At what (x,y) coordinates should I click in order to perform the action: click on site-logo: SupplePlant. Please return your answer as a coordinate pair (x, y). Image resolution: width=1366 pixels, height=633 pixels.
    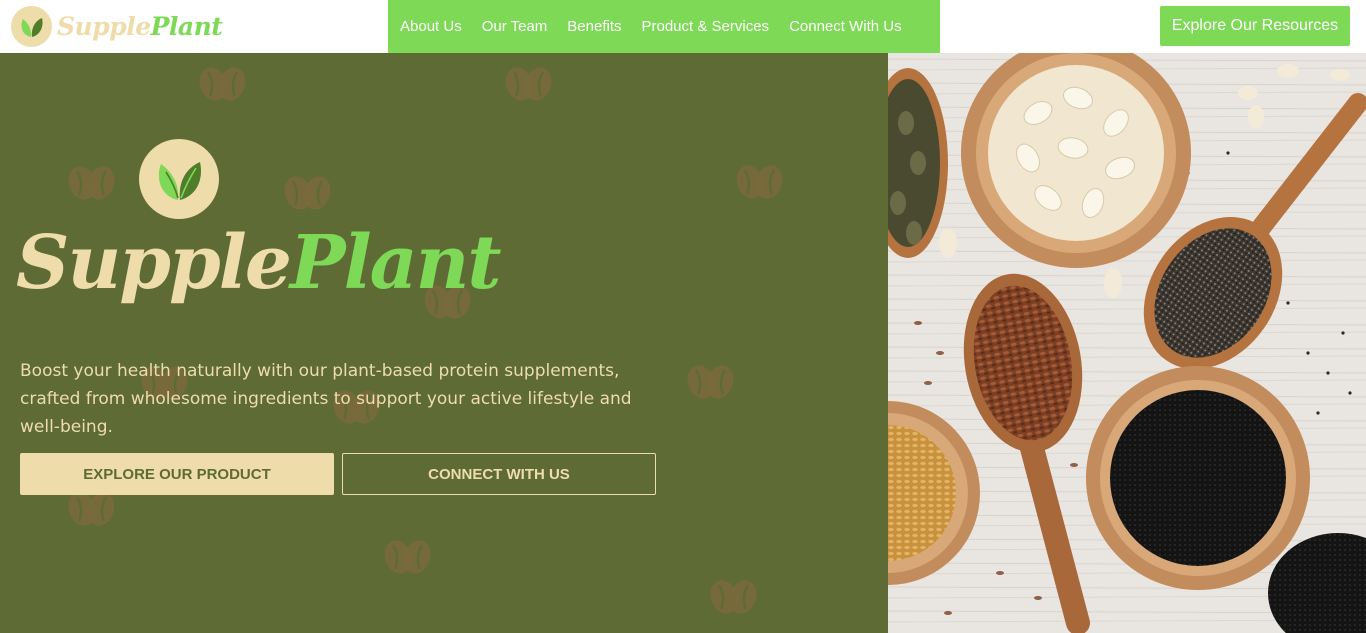
    Looking at the image, I should click on (117, 26).